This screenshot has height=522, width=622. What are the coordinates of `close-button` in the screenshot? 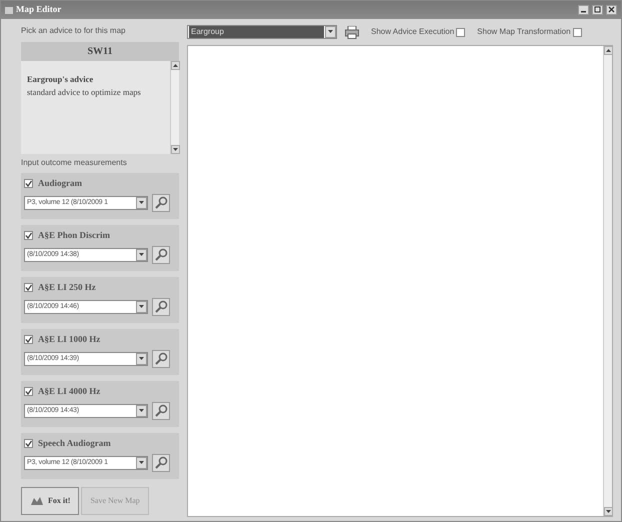 It's located at (611, 10).